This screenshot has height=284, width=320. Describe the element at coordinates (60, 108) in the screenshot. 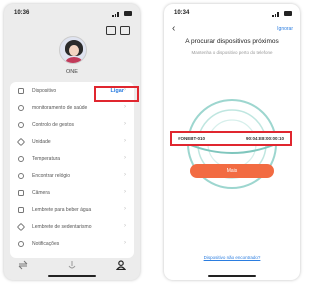

I see `menu-item-label: monitoramento de saúde` at that location.